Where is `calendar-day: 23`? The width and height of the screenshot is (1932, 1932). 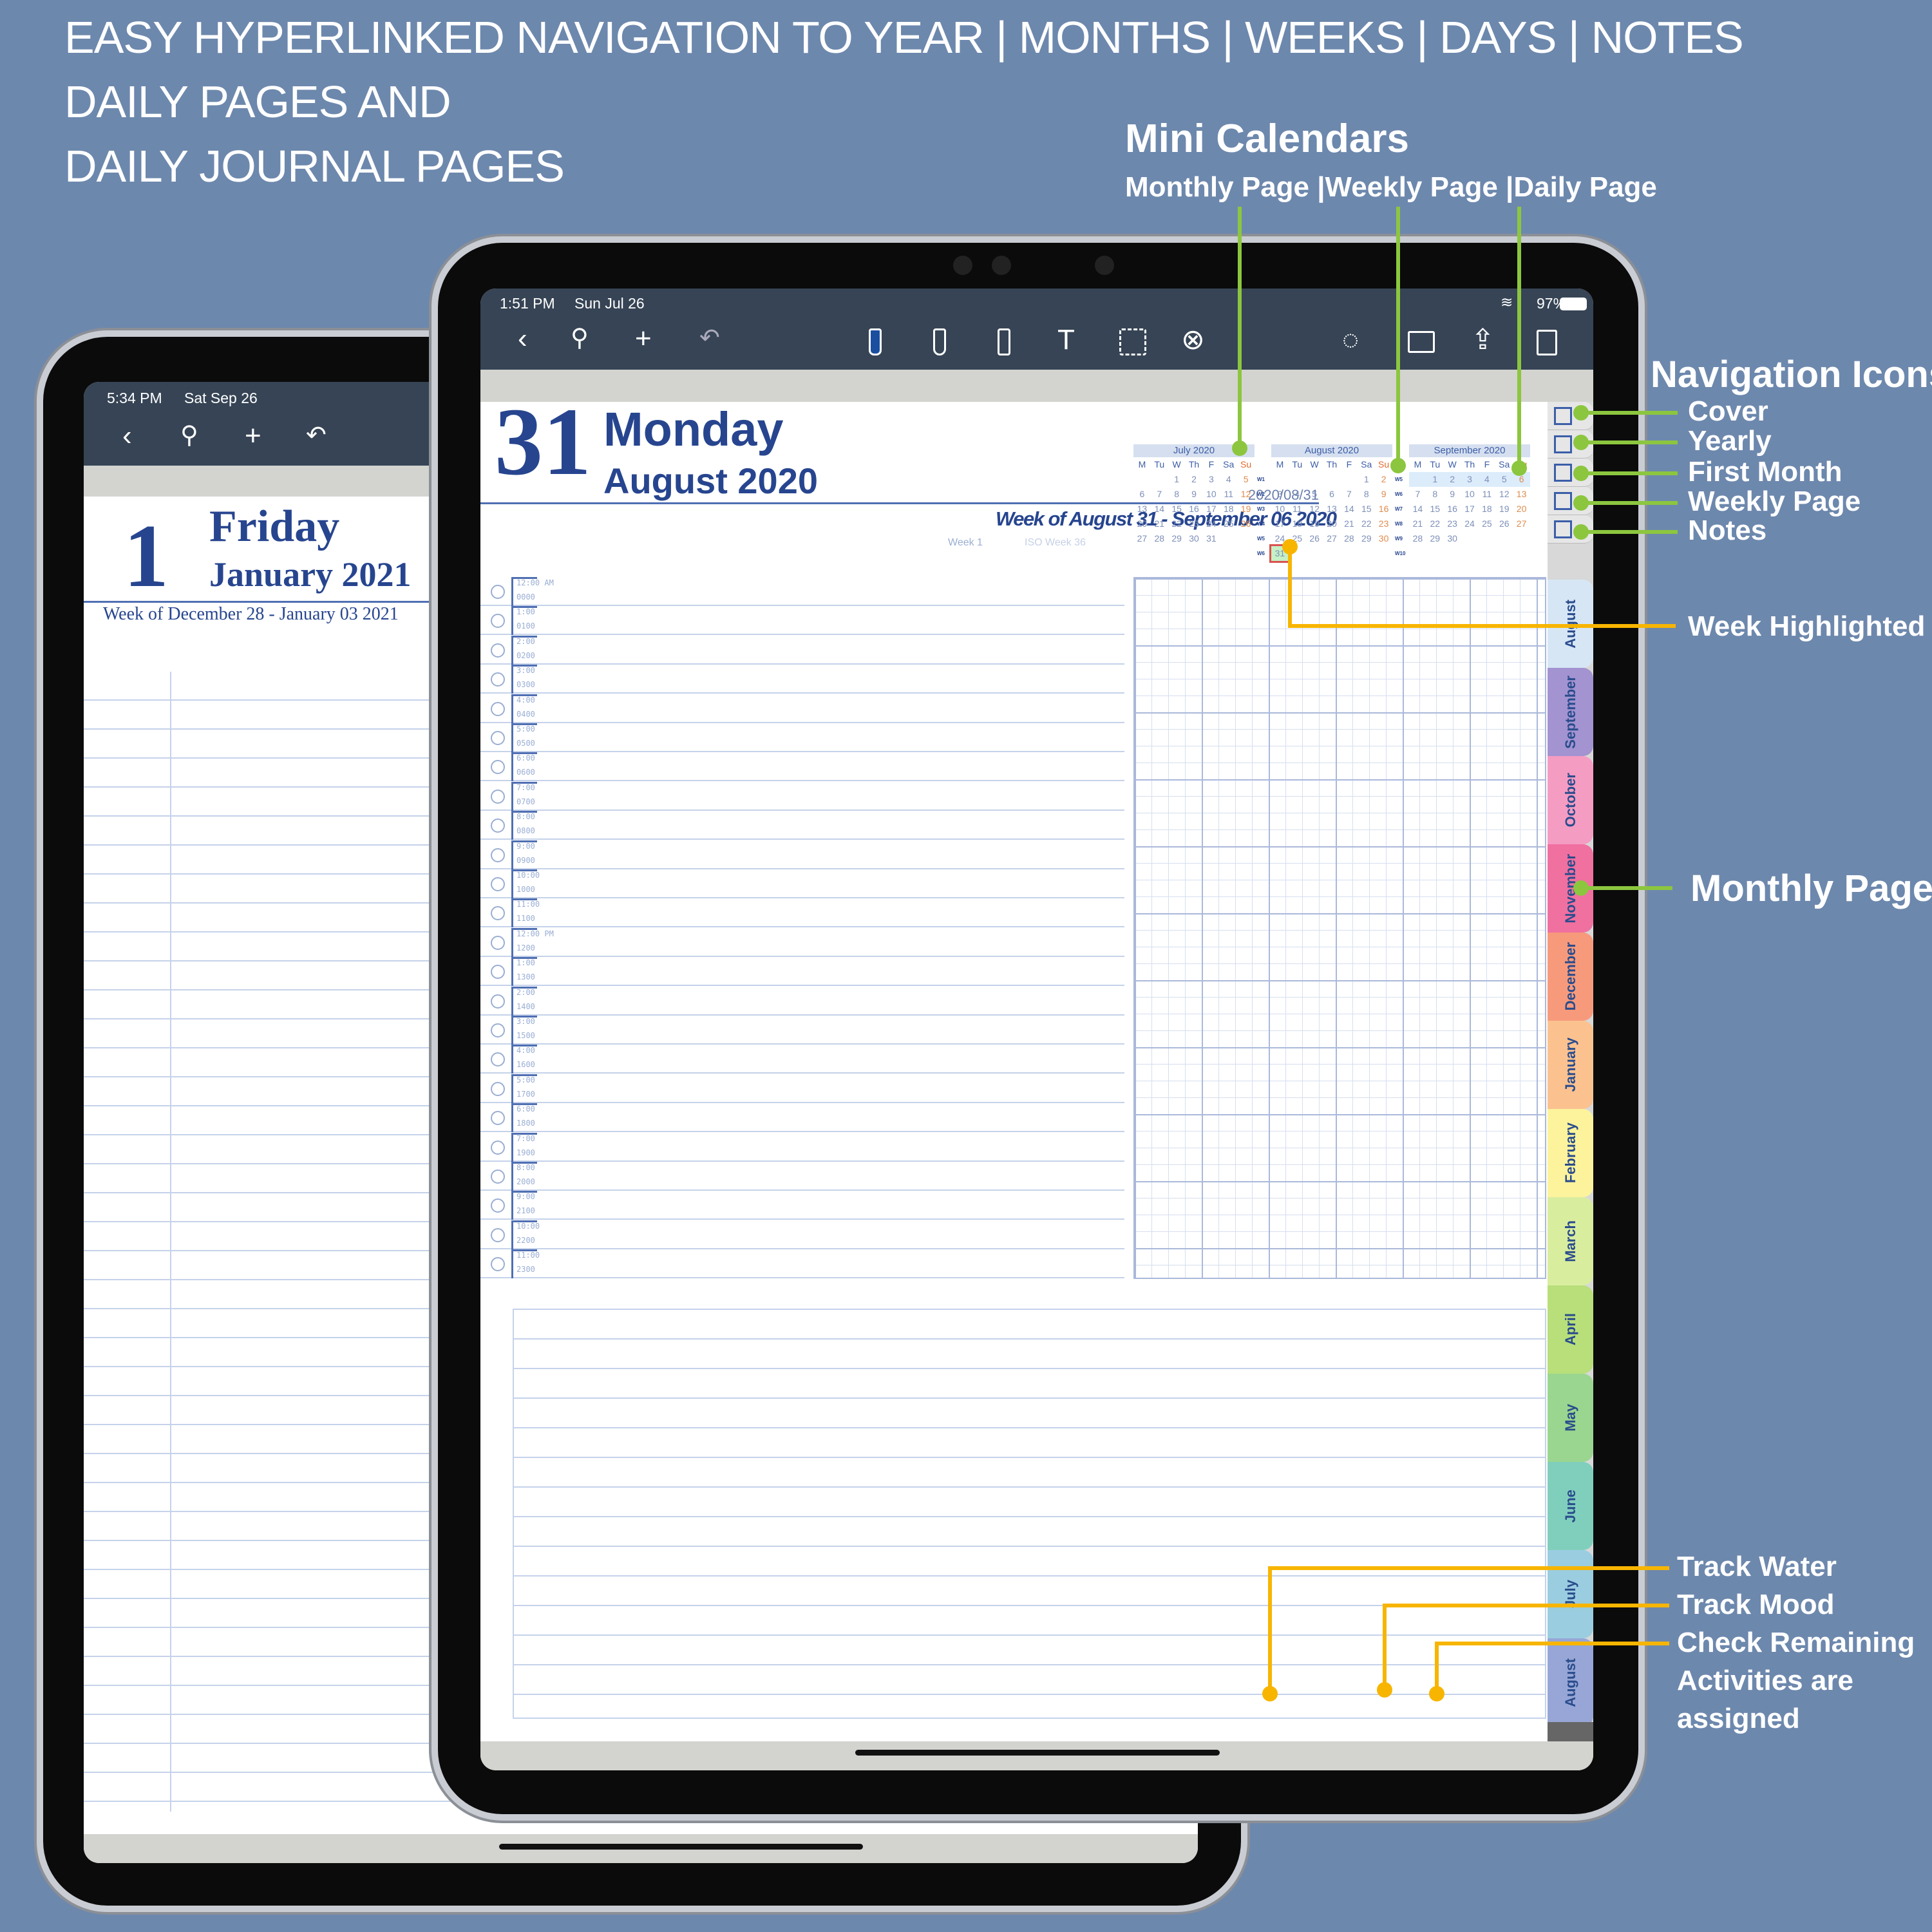
calendar-day: 23 is located at coordinates (1452, 523).